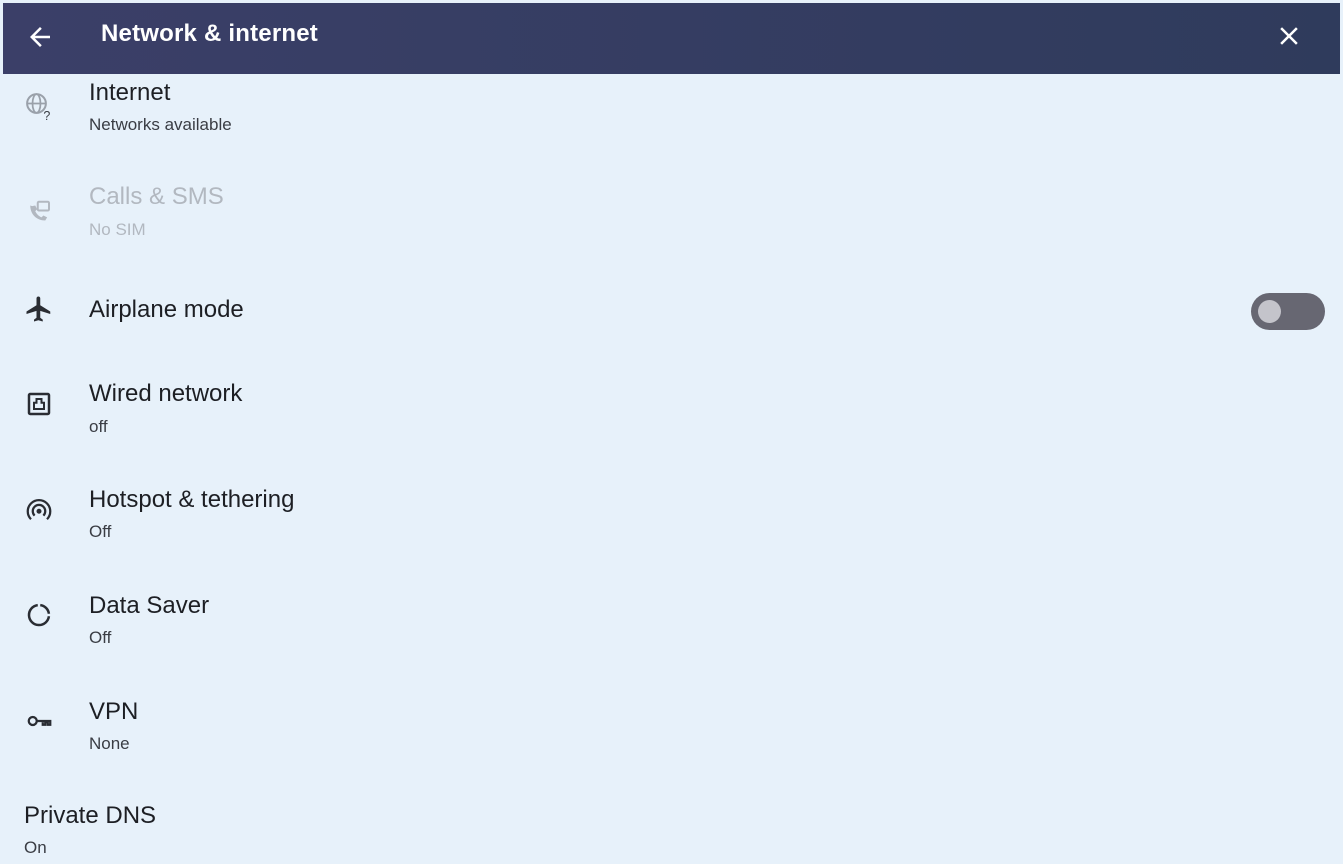 Image resolution: width=1343 pixels, height=864 pixels. Describe the element at coordinates (114, 711) in the screenshot. I see `settings-item-title: VPN` at that location.